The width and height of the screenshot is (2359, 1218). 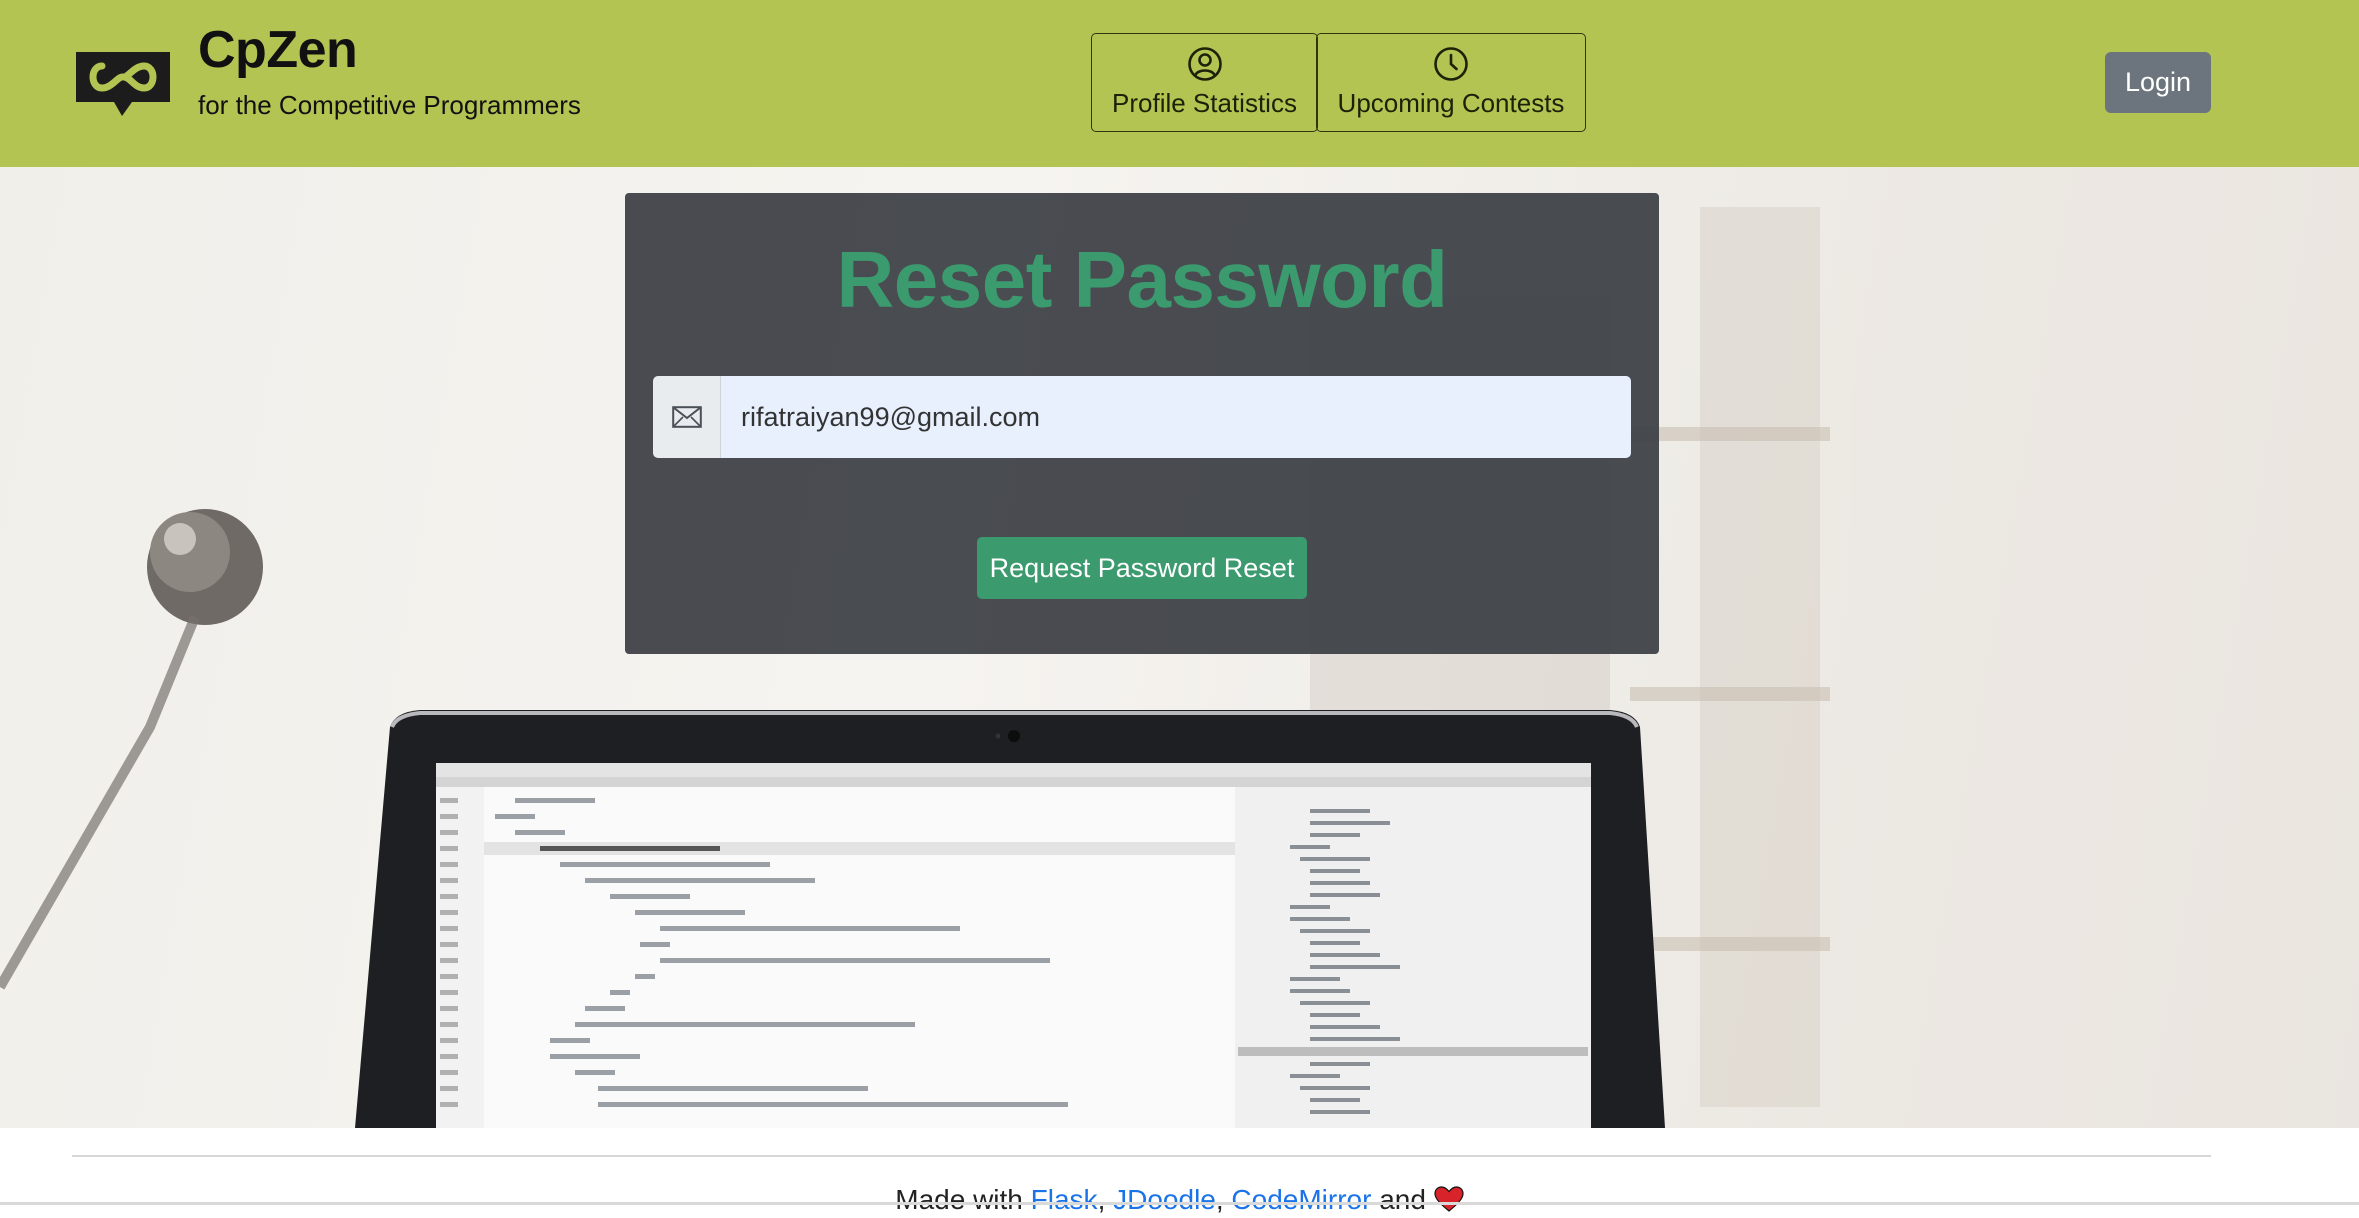 What do you see at coordinates (1204, 82) in the screenshot?
I see `profile-statistics-button: Profile Statistics` at bounding box center [1204, 82].